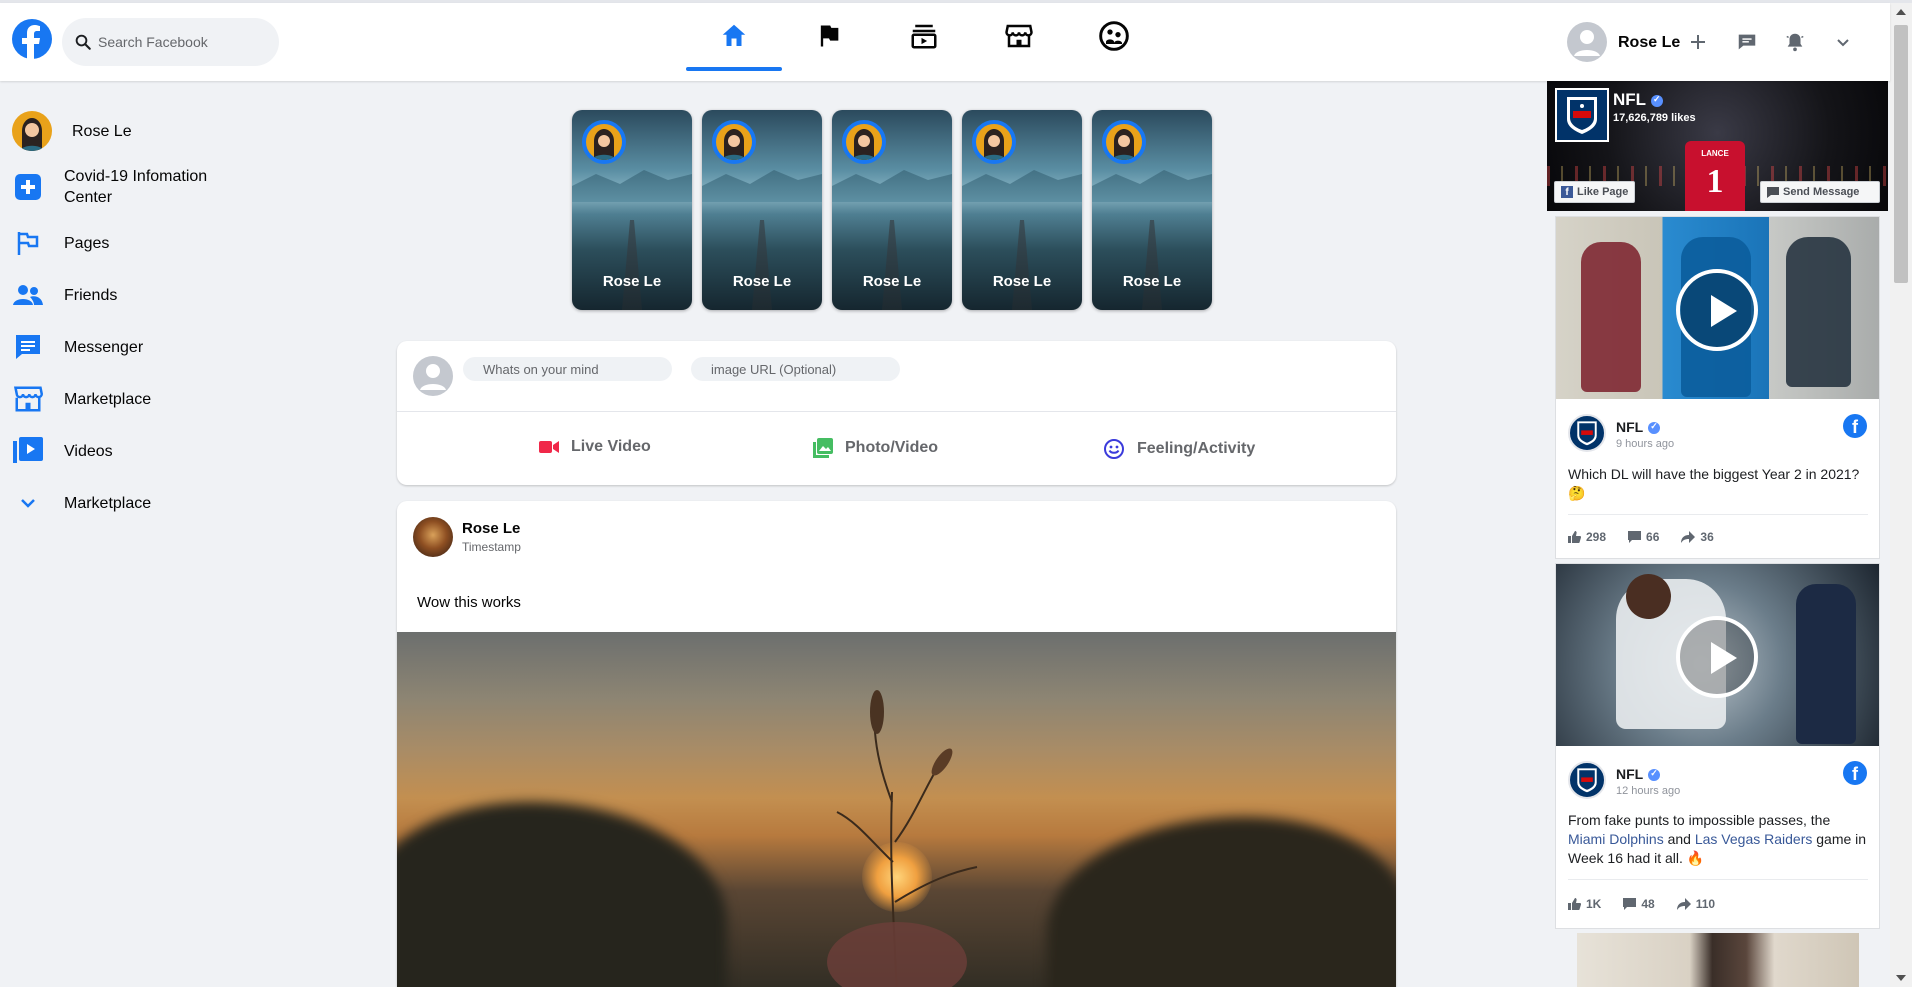 The image size is (1912, 987). I want to click on photo-video-button: Photo/Video, so click(875, 448).